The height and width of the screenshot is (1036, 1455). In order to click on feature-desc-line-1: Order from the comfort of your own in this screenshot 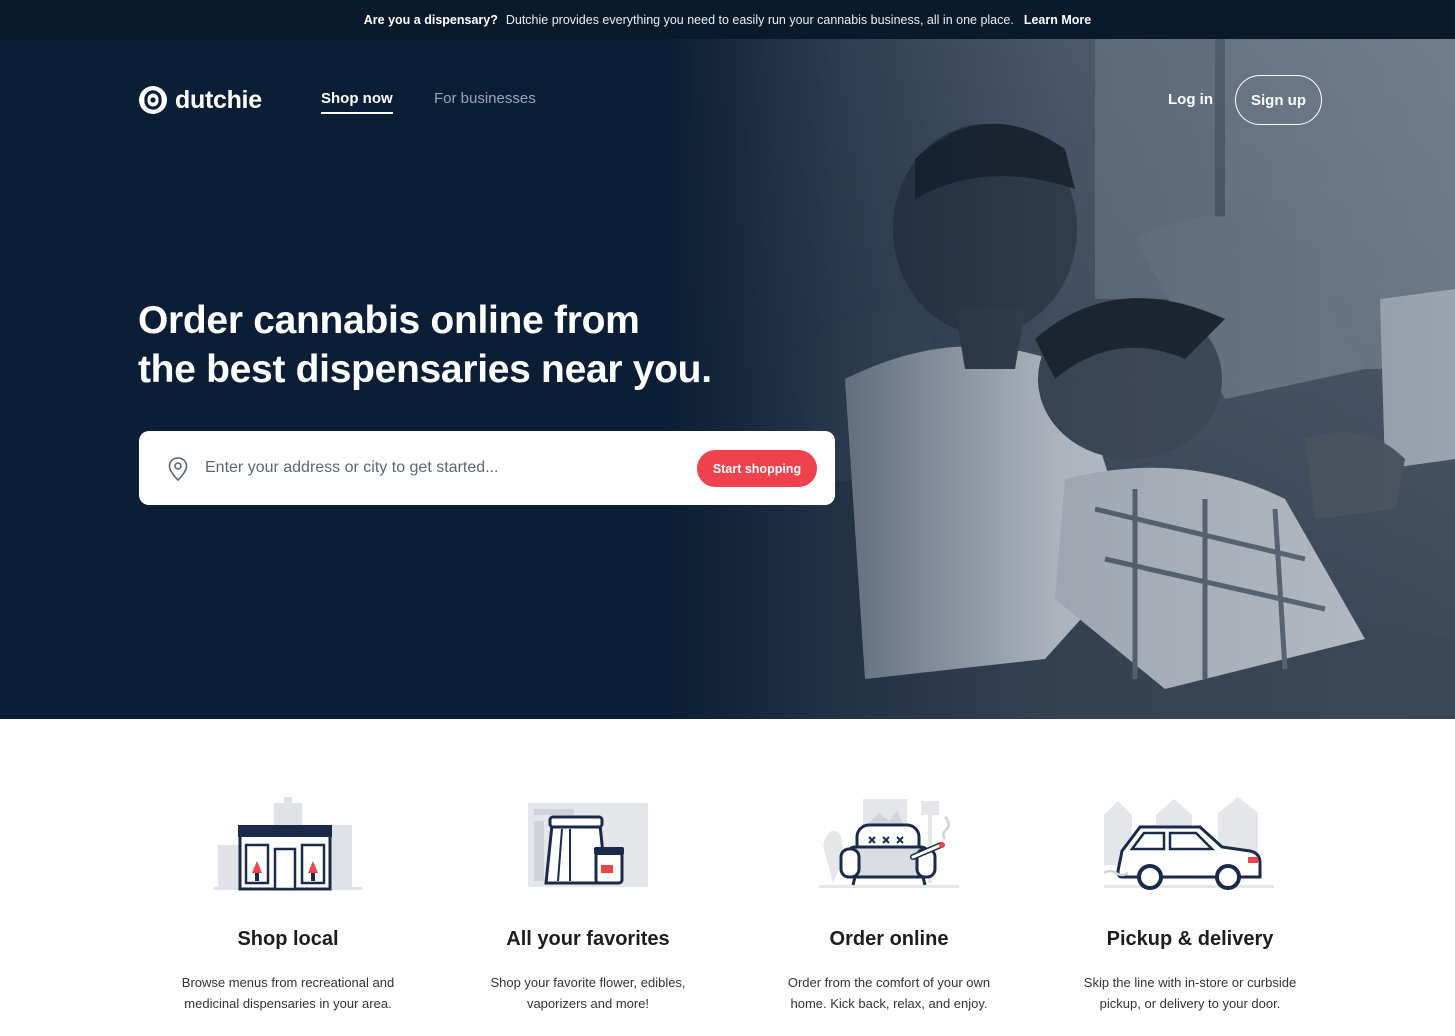, I will do `click(889, 982)`.